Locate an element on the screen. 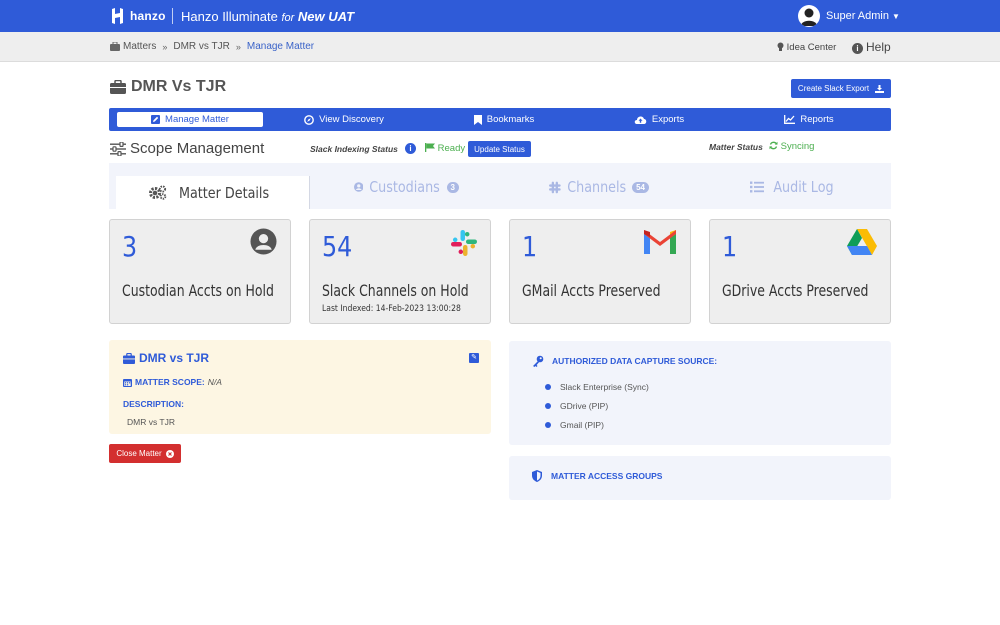 The image size is (1000, 625). scope-management-heading: Scope Management is located at coordinates (187, 148).